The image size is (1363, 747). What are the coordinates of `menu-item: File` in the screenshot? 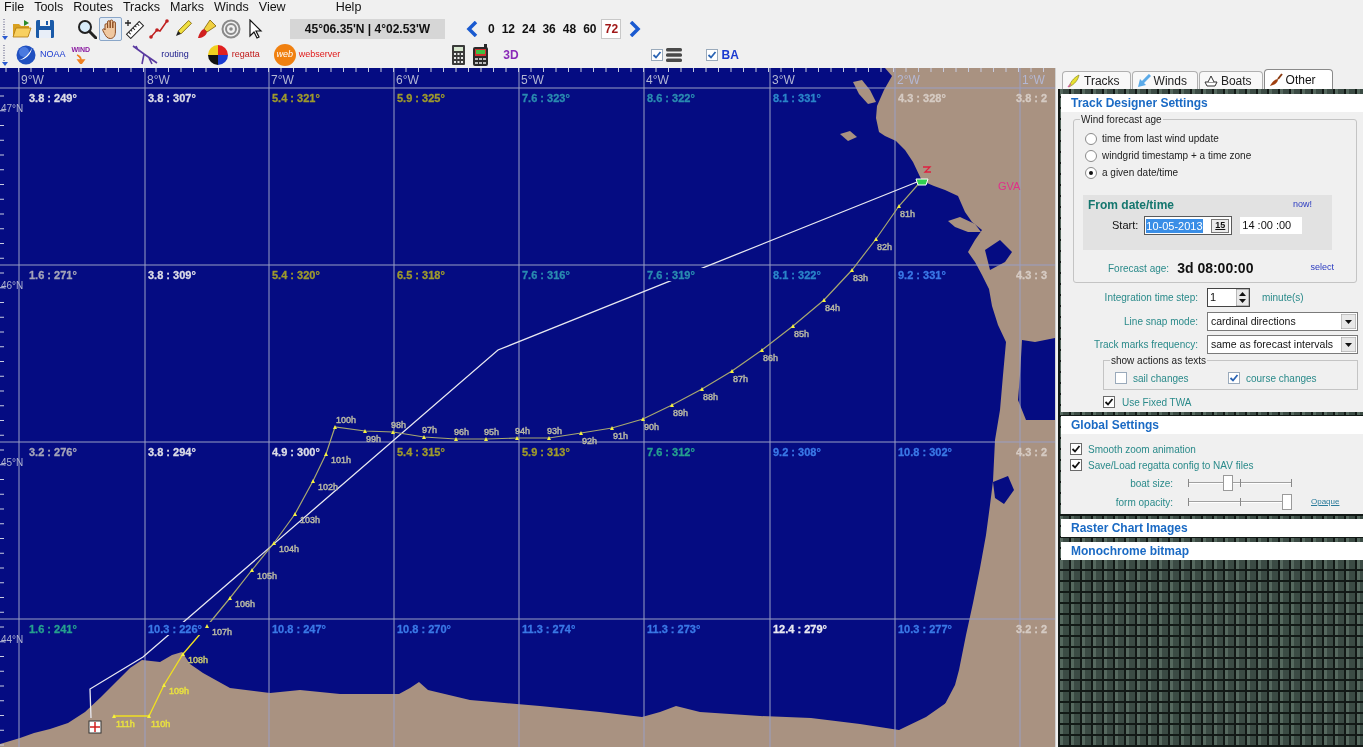 It's located at (14, 7).